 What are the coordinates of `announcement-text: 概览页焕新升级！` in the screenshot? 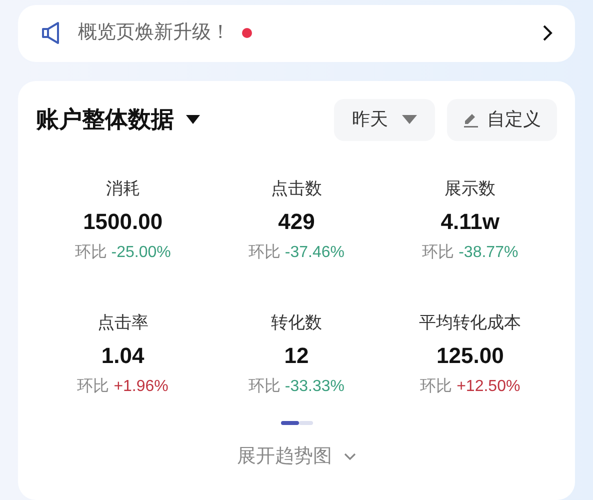 It's located at (154, 33).